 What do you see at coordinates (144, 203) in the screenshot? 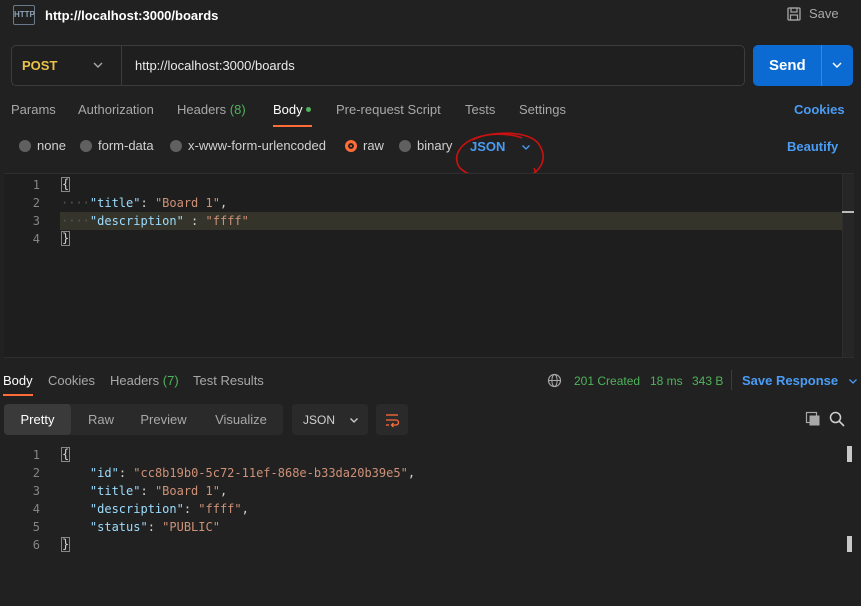
I see `code-line: ····"title": "Board 1",` at bounding box center [144, 203].